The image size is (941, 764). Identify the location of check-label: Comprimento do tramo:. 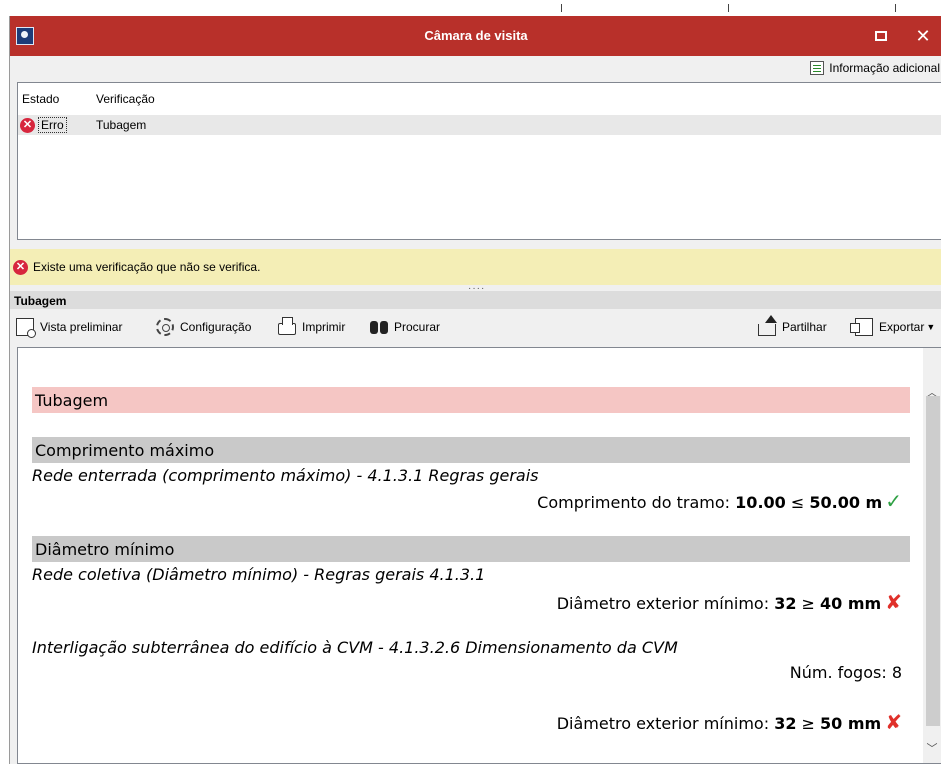
(634, 502).